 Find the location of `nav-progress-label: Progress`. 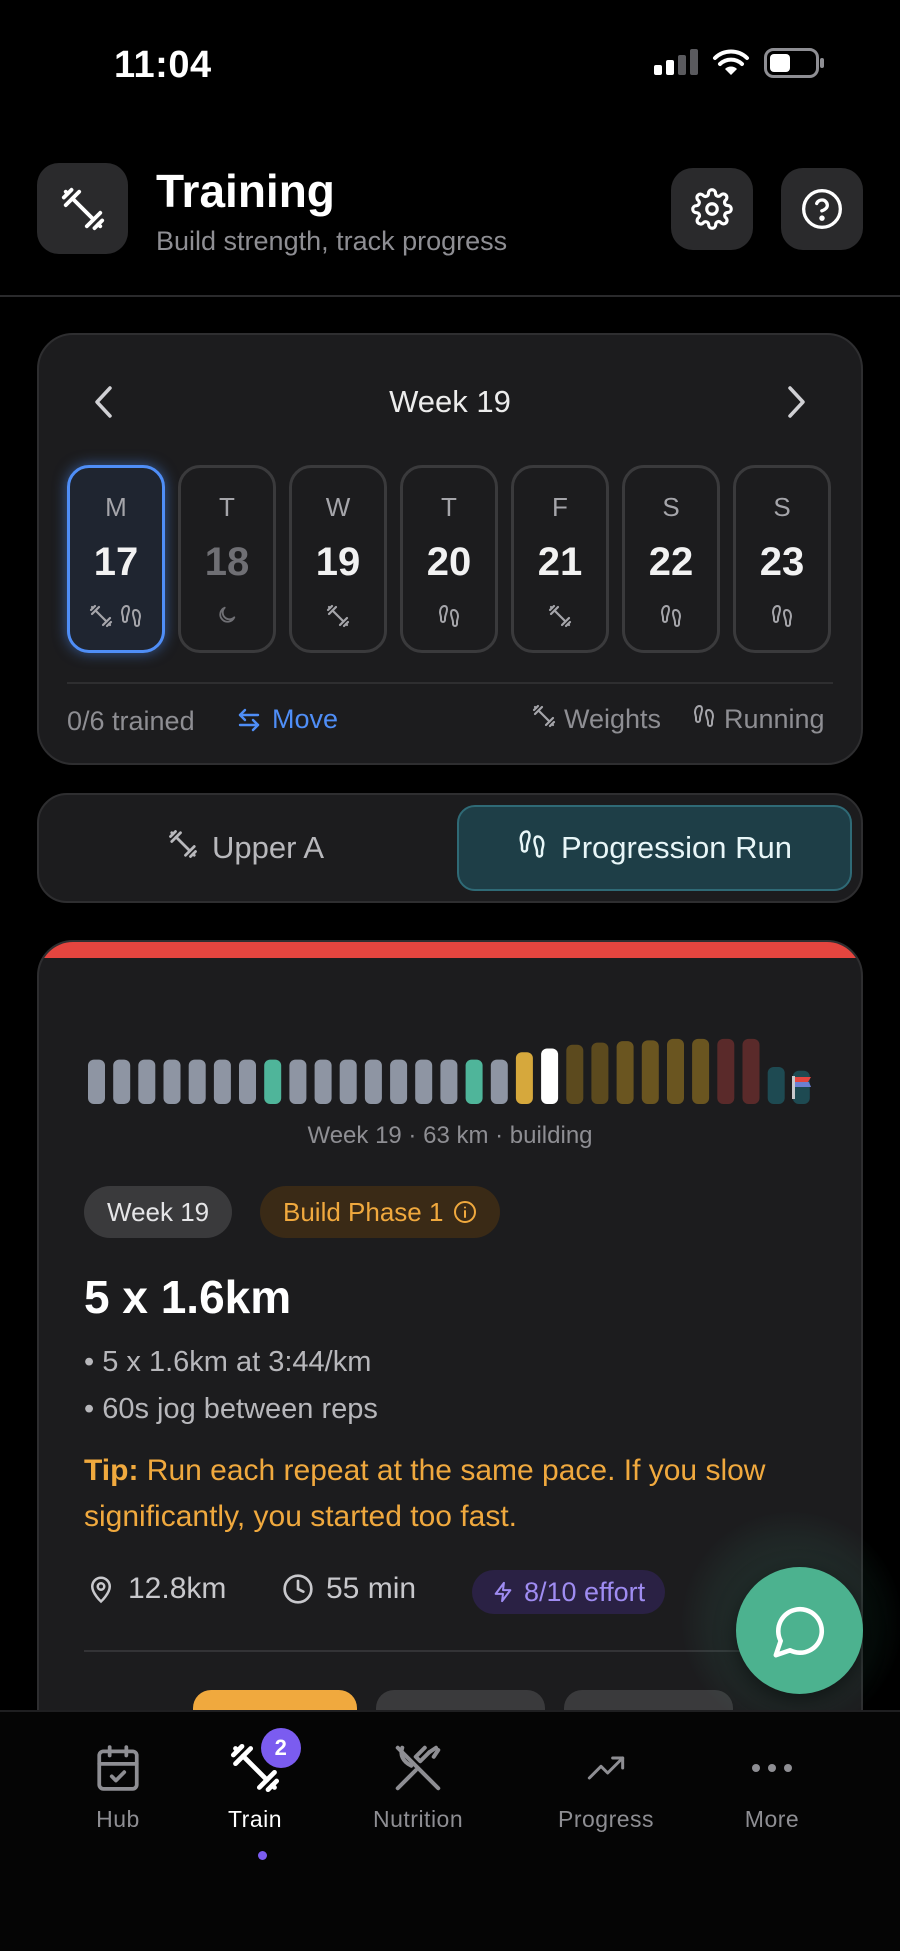

nav-progress-label: Progress is located at coordinates (606, 1819).